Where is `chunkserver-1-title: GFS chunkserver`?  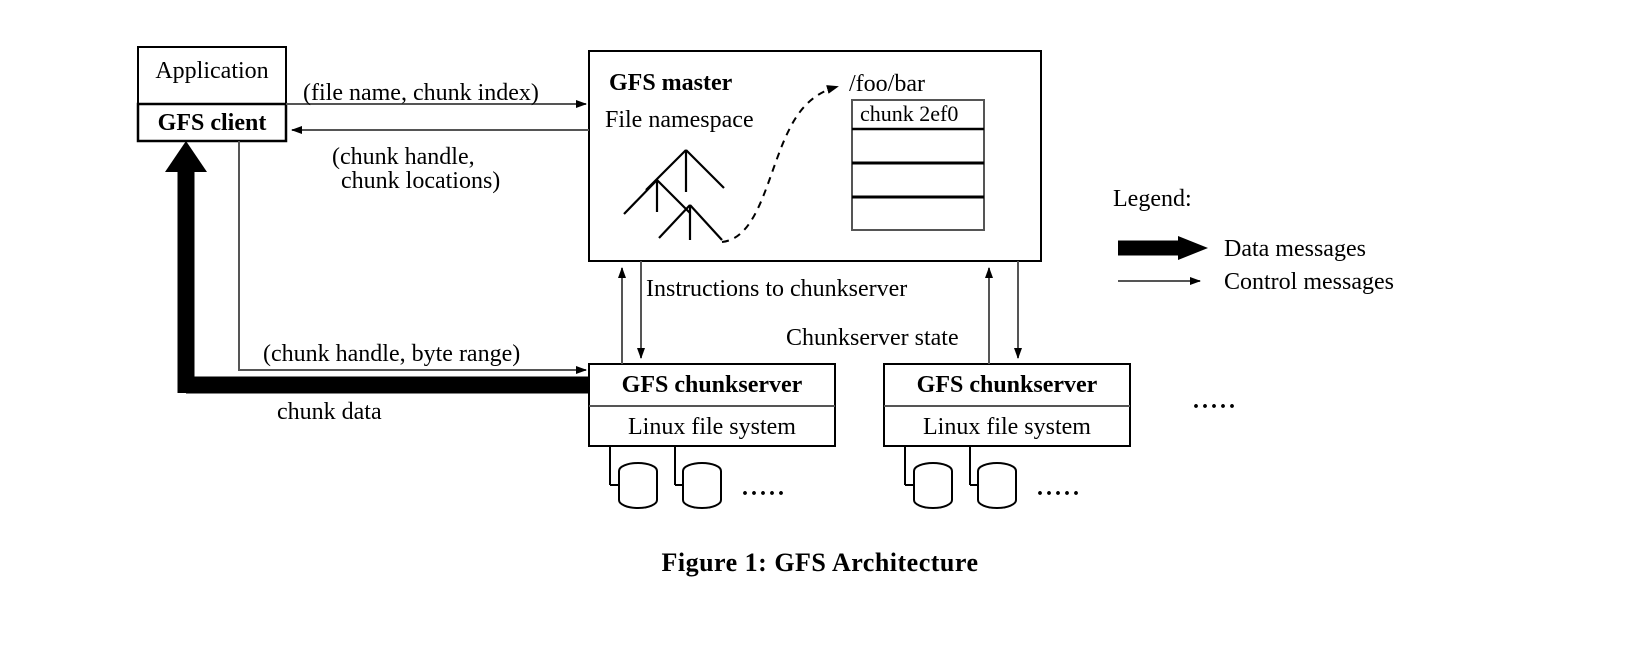
chunkserver-1-title: GFS chunkserver is located at coordinates (712, 385).